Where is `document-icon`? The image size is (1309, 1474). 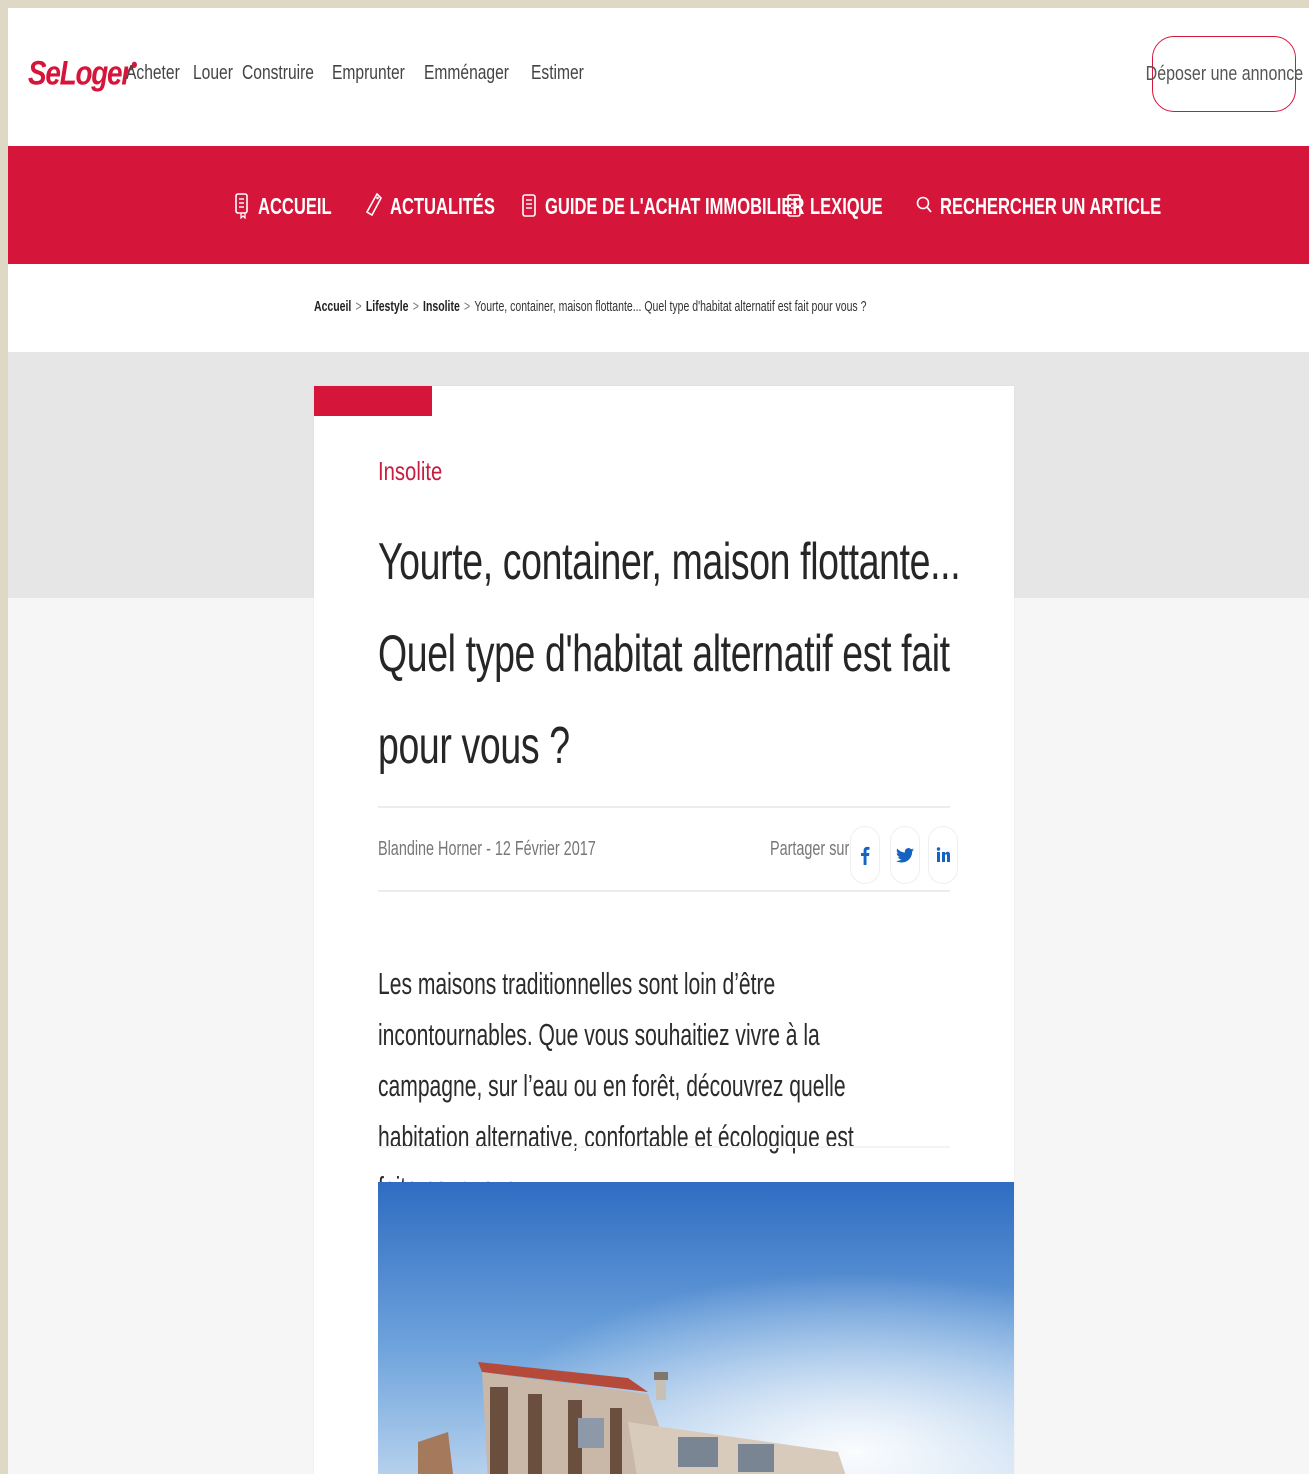 document-icon is located at coordinates (241, 206).